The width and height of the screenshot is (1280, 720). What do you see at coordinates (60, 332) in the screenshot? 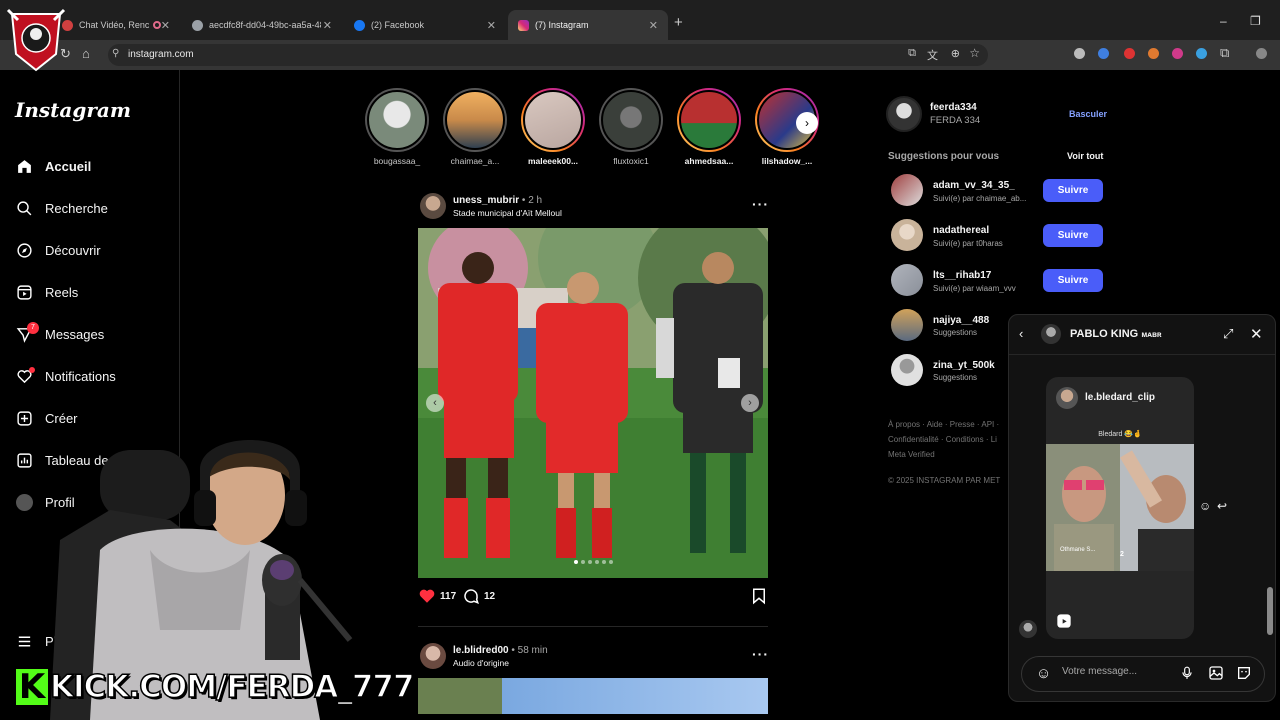
I see `nav-messages: 7 Messages` at bounding box center [60, 332].